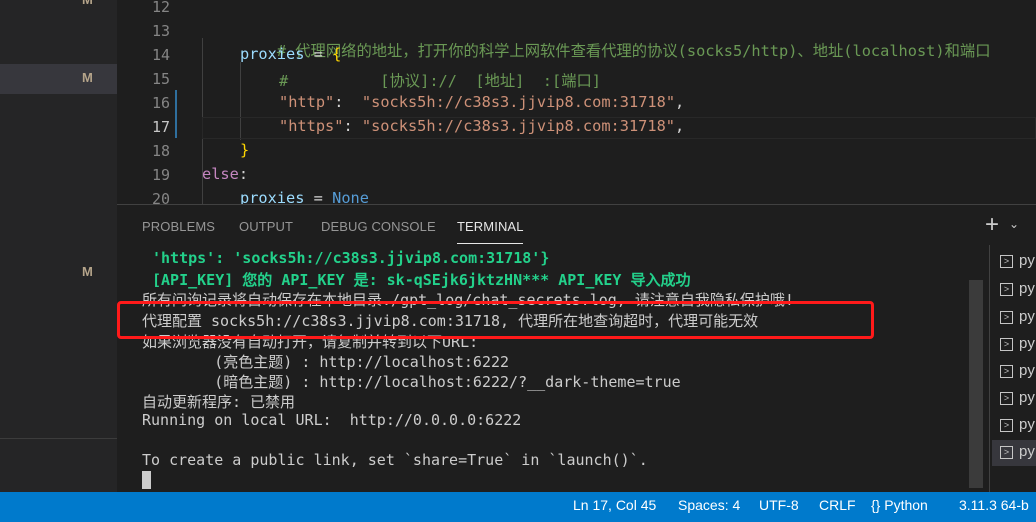  Describe the element at coordinates (311, 126) in the screenshot. I see `code-key: "https"` at that location.